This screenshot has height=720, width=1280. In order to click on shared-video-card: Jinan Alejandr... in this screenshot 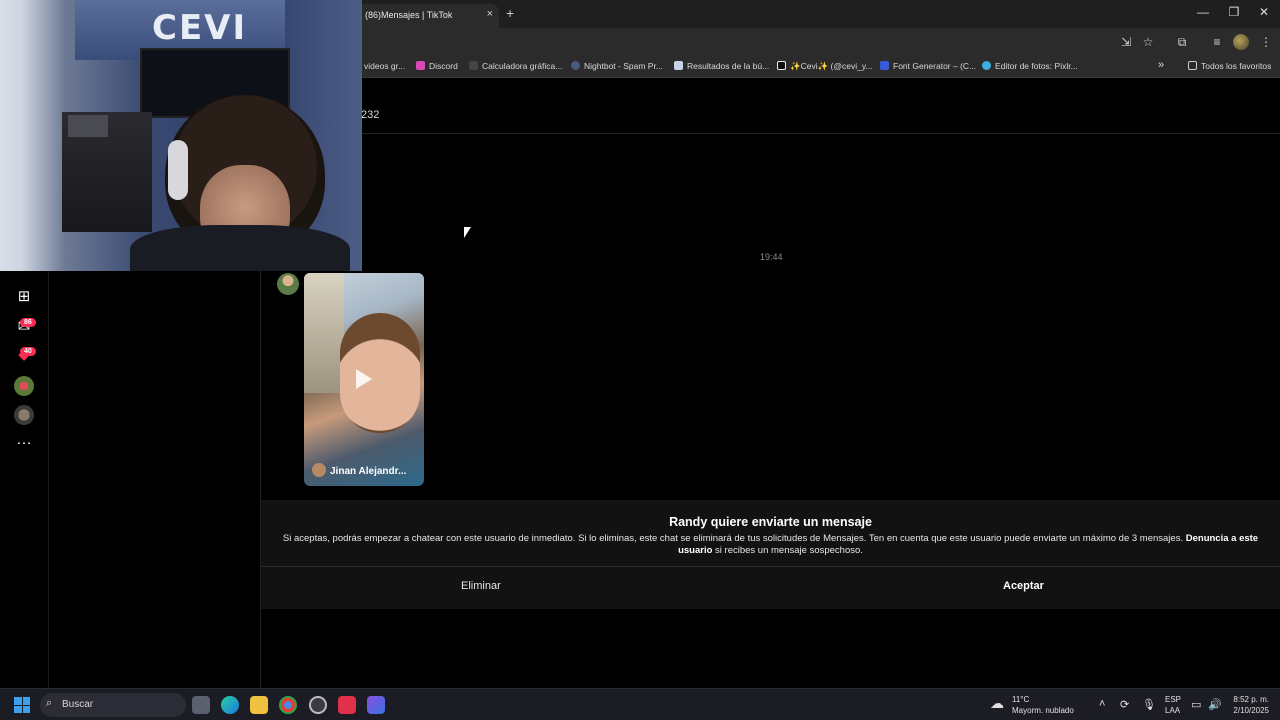, I will do `click(364, 379)`.